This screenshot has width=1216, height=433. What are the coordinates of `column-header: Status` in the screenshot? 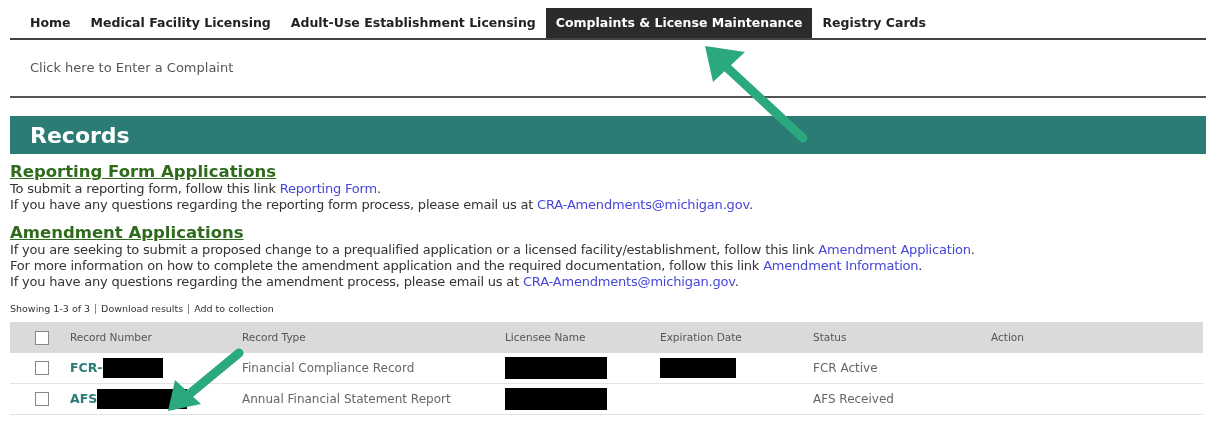 It's located at (830, 336).